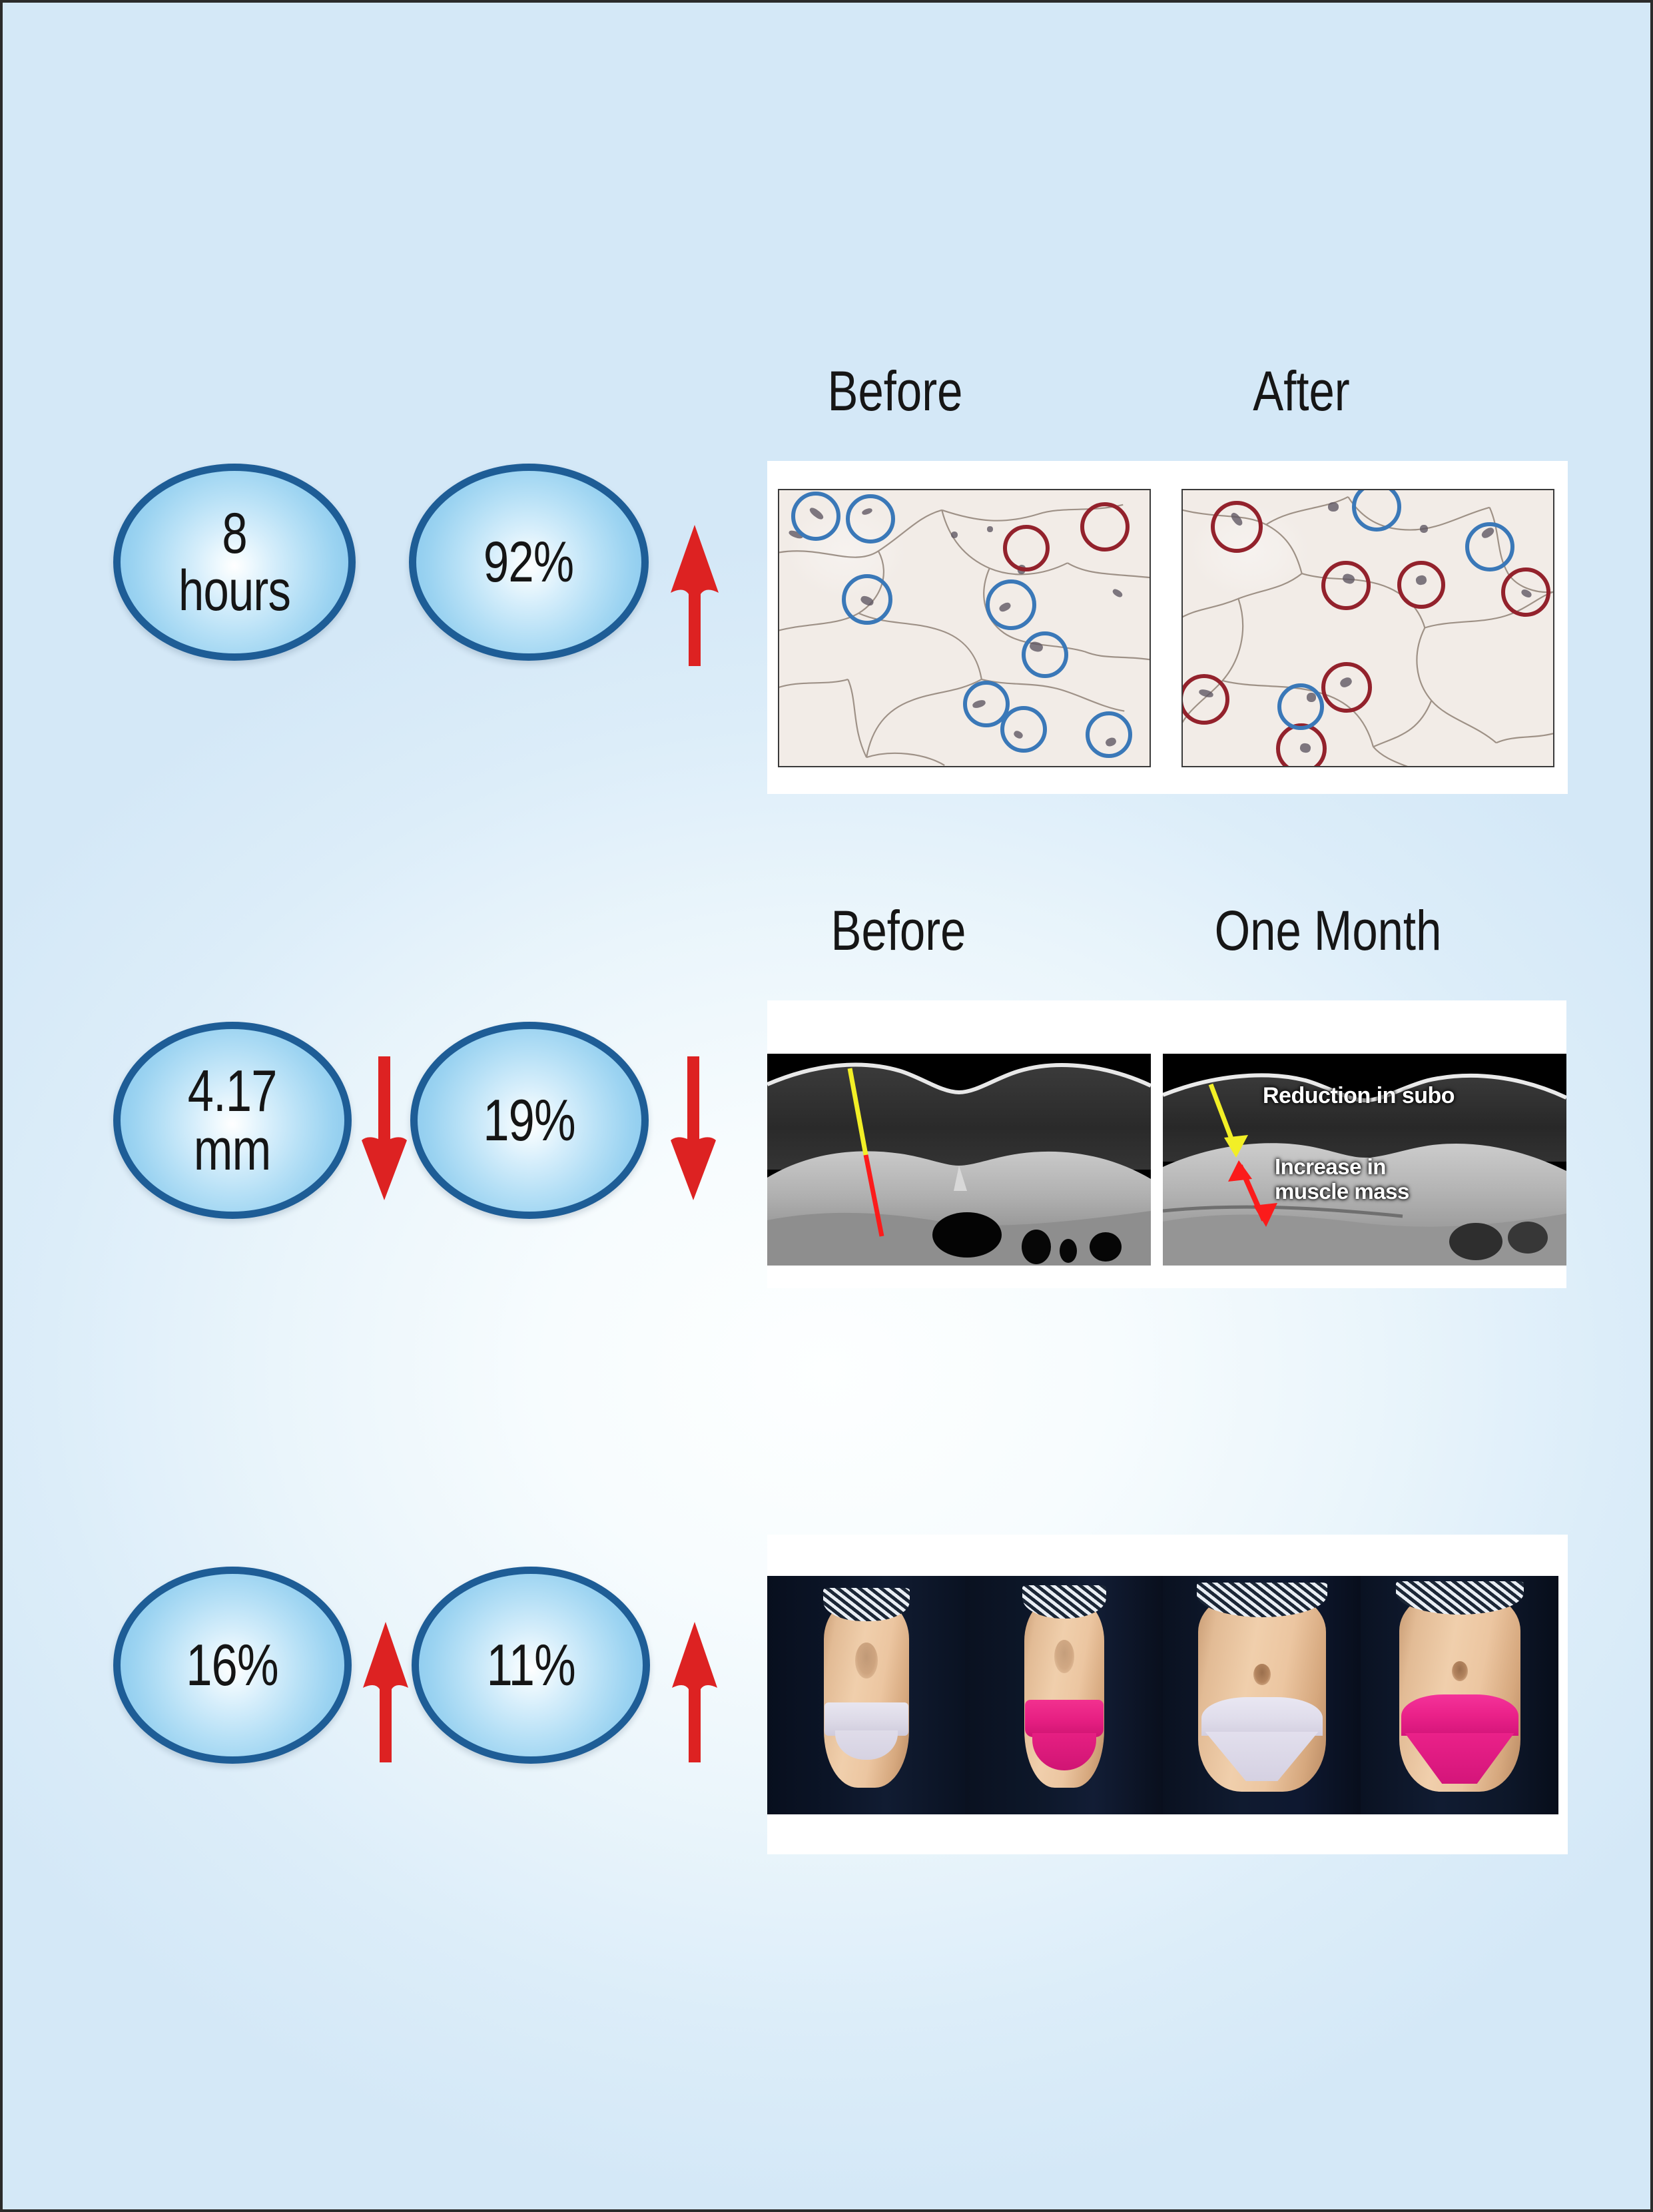 The image size is (1653, 2212). Describe the element at coordinates (964, 628) in the screenshot. I see `histology-panel-before` at that location.